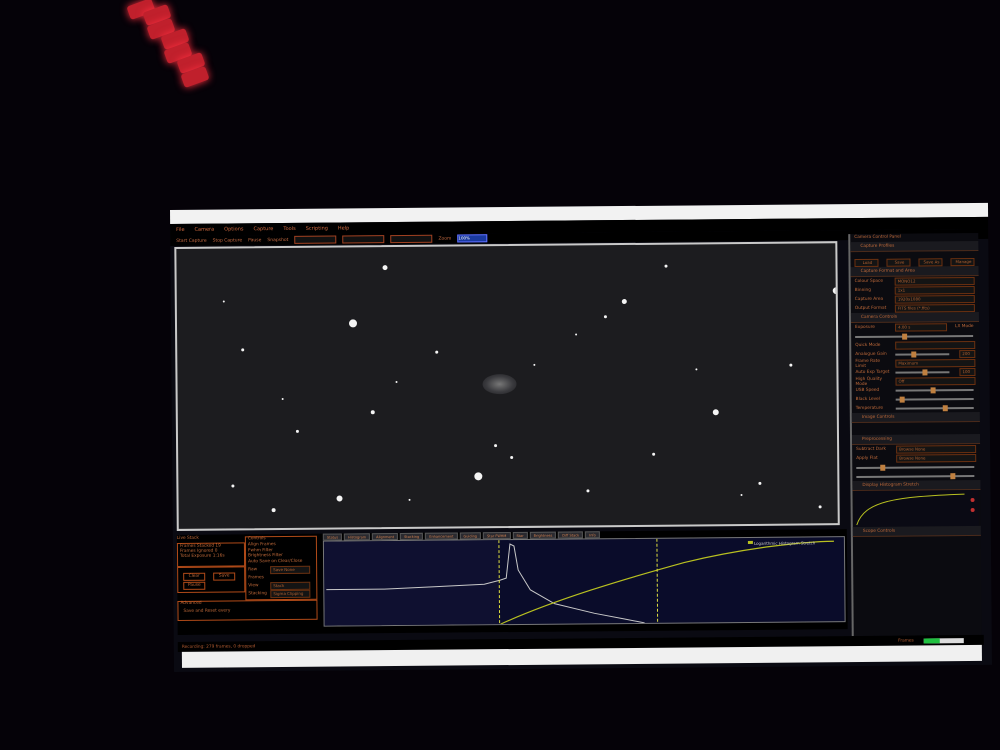 The width and height of the screenshot is (1000, 750). What do you see at coordinates (275, 561) in the screenshot?
I see `auto-save-checkbox: Auto Save on Clear/Close` at bounding box center [275, 561].